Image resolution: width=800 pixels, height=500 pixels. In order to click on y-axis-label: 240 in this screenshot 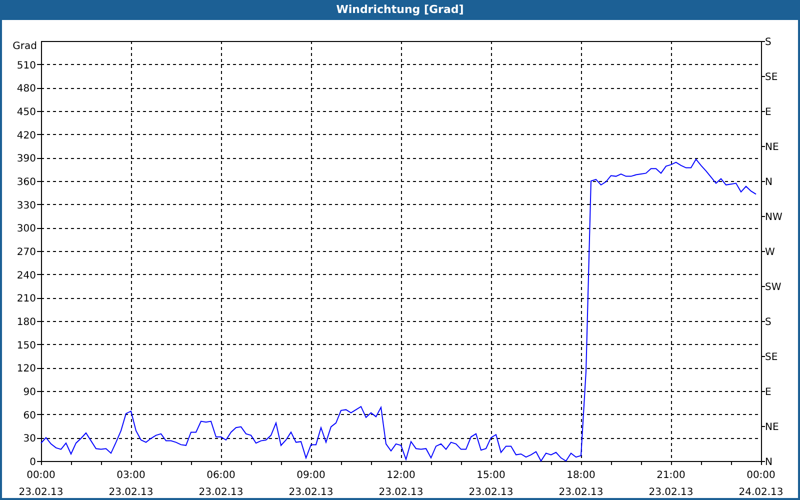, I will do `click(26, 276)`.